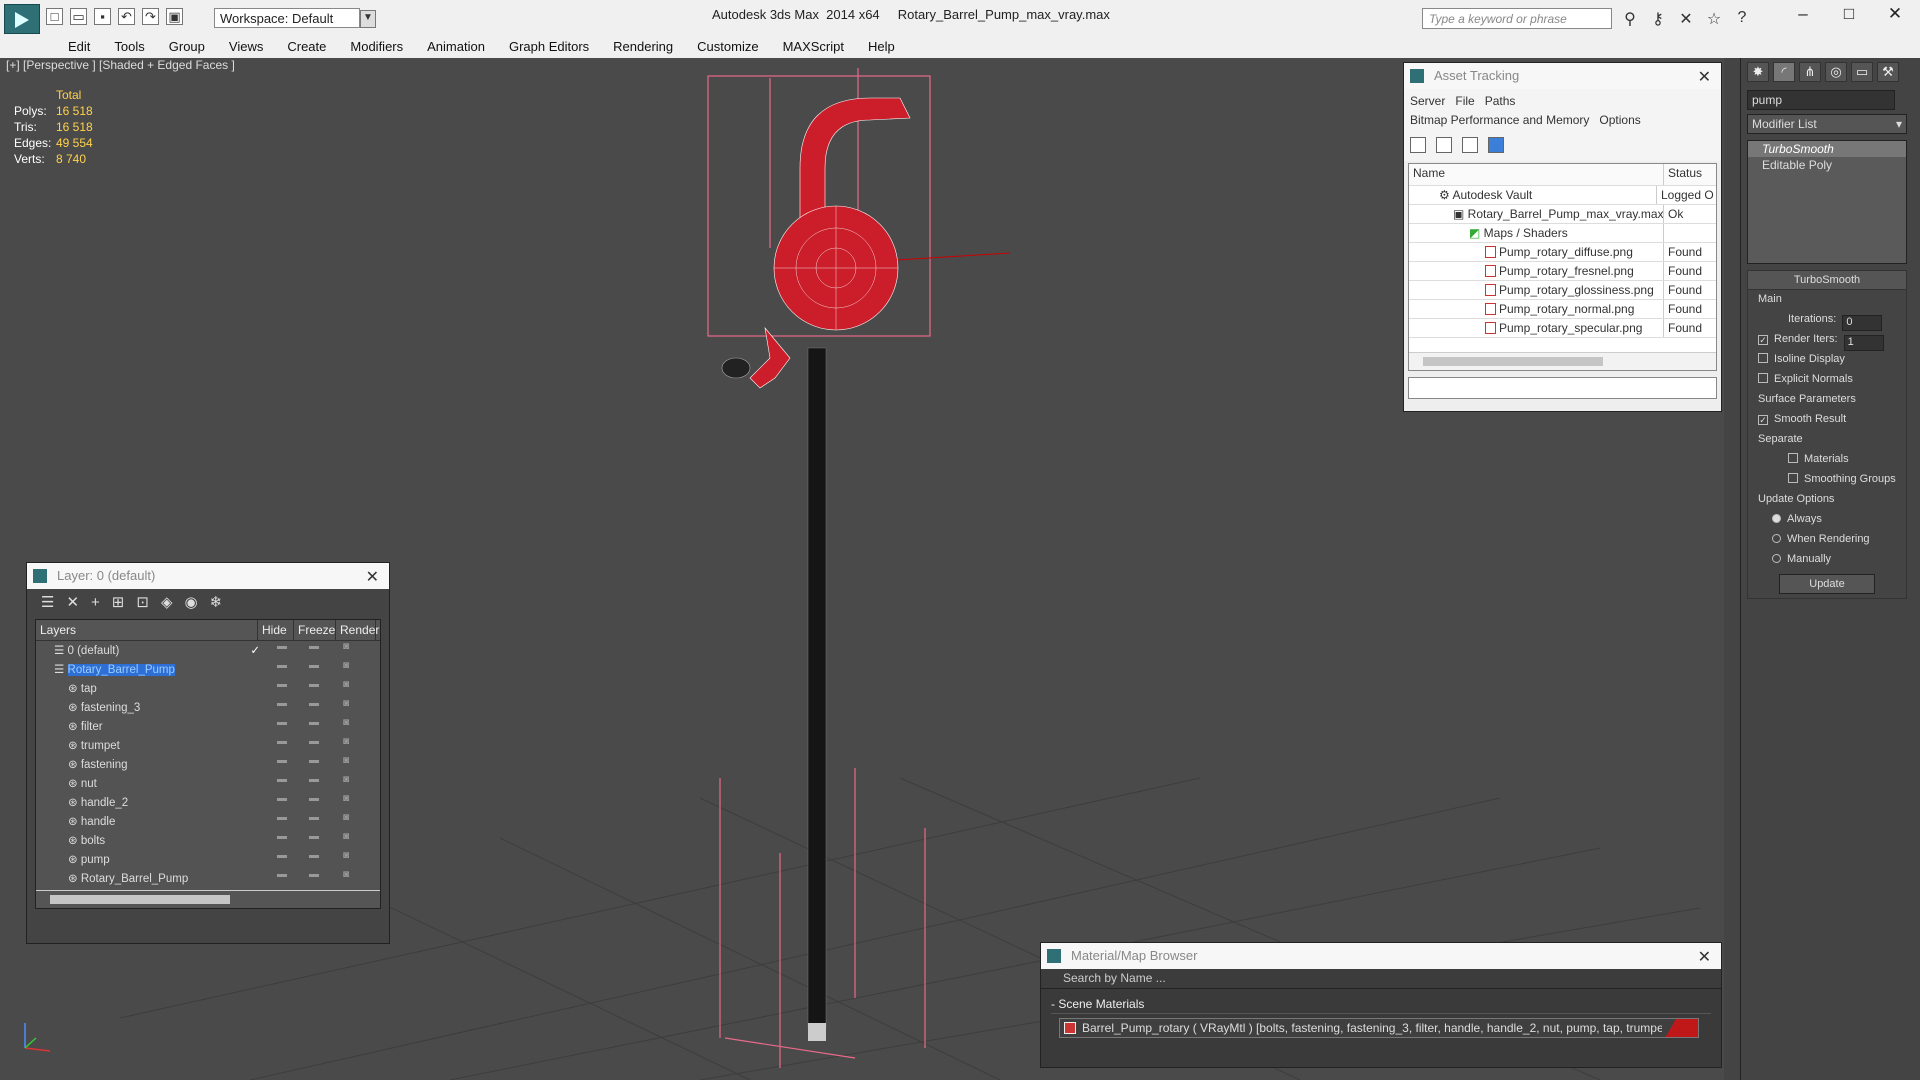 The width and height of the screenshot is (1920, 1080). Describe the element at coordinates (54, 16) in the screenshot. I see `new-file-icon: □` at that location.